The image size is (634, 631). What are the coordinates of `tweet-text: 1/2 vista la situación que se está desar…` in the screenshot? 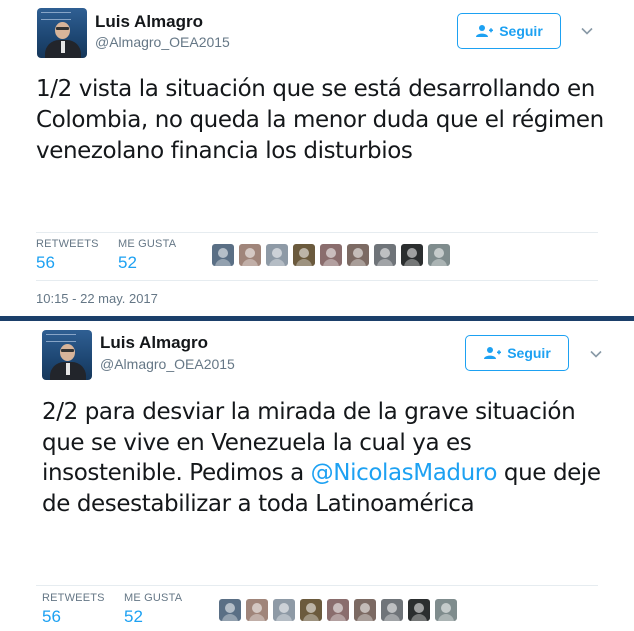 It's located at (320, 120).